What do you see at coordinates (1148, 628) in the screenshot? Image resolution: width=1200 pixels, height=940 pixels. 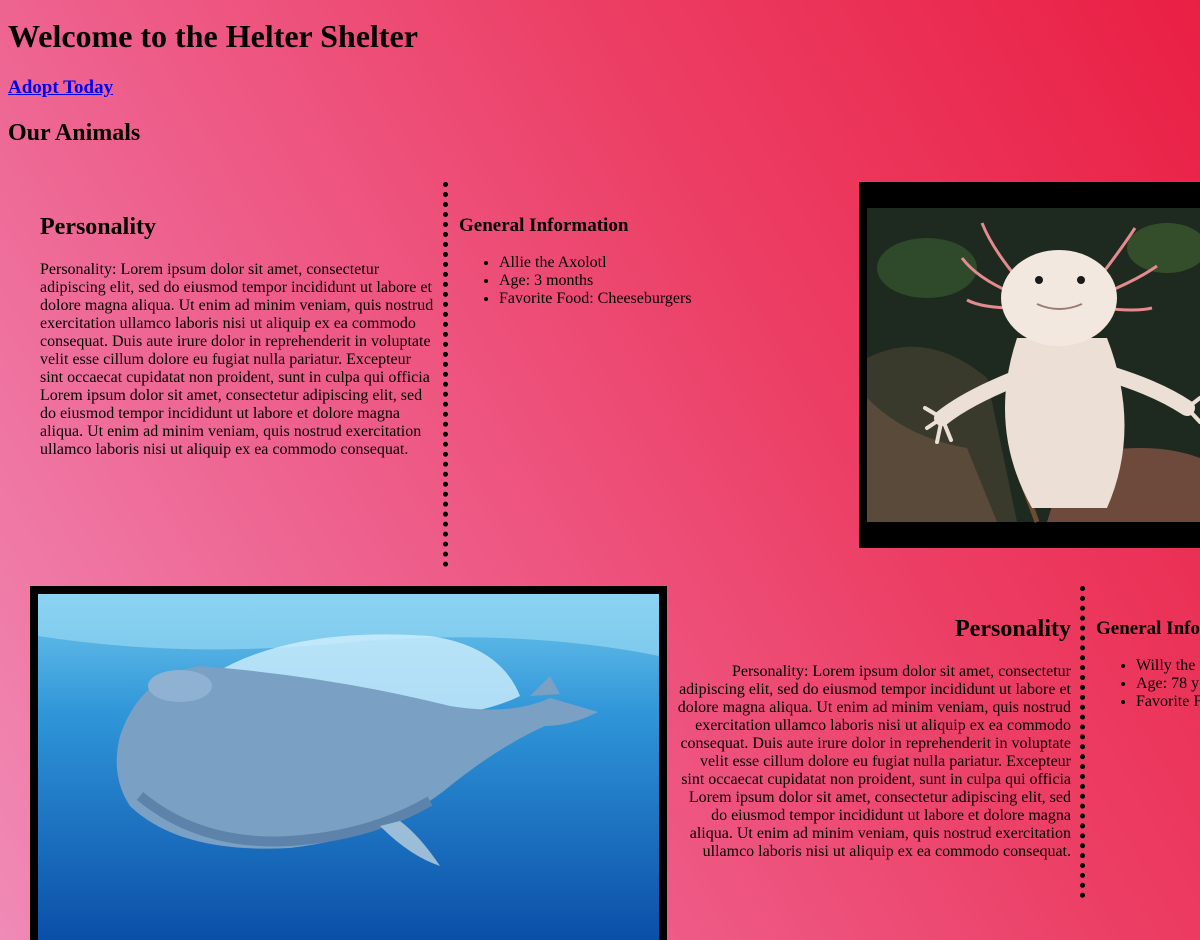 I see `general-info-heading: General Infor` at bounding box center [1148, 628].